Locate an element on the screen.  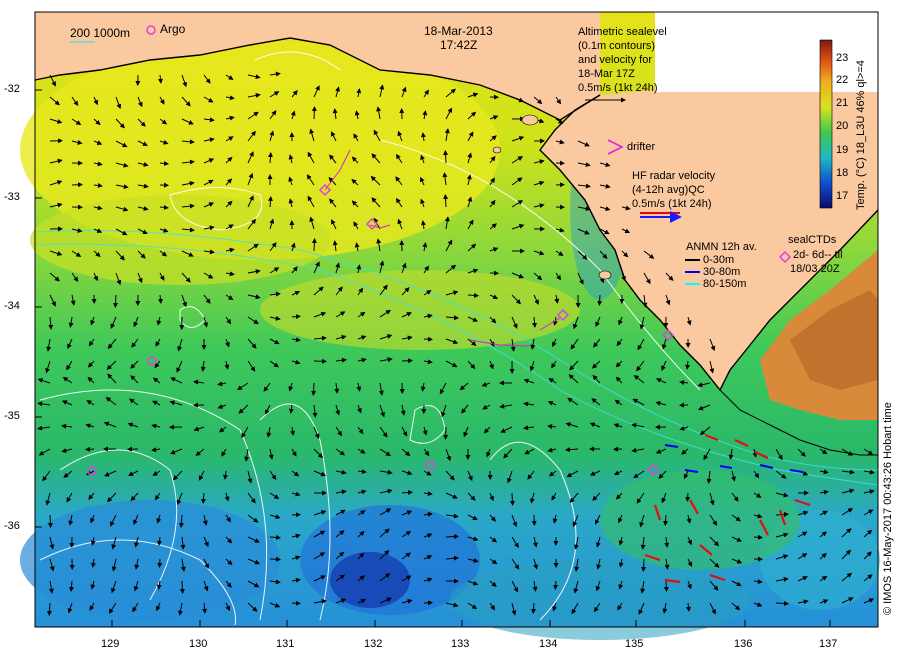
sealctds-legend-title: sealCTDs is located at coordinates (812, 240).